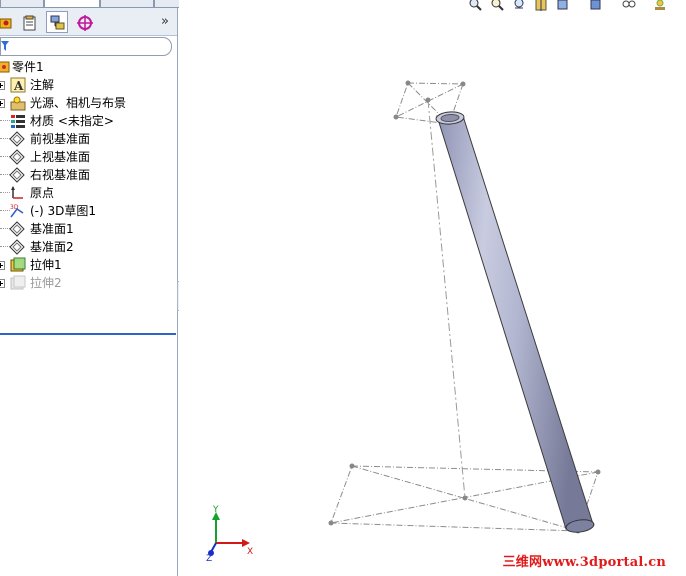  What do you see at coordinates (661, 6) in the screenshot?
I see `scene-icon` at bounding box center [661, 6].